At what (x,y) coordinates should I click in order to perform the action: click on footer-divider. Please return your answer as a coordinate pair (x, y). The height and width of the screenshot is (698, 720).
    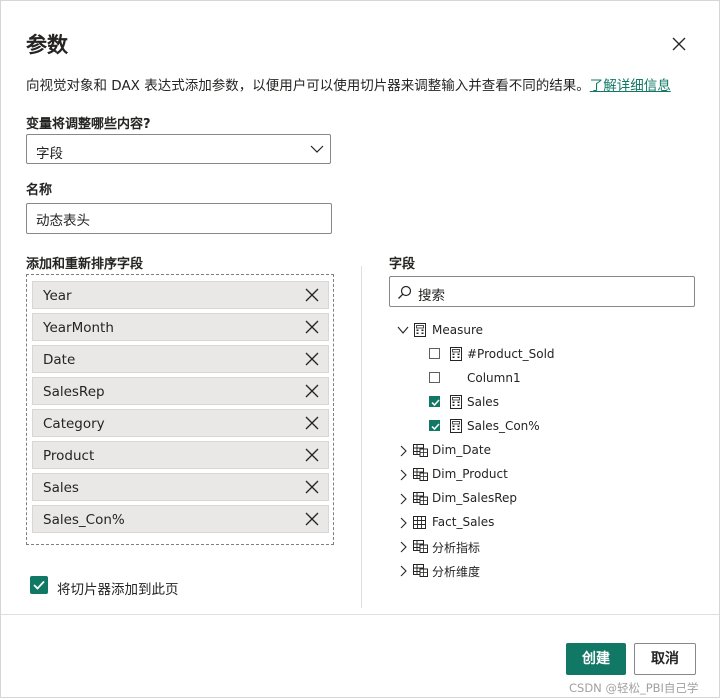
    Looking at the image, I should click on (360, 614).